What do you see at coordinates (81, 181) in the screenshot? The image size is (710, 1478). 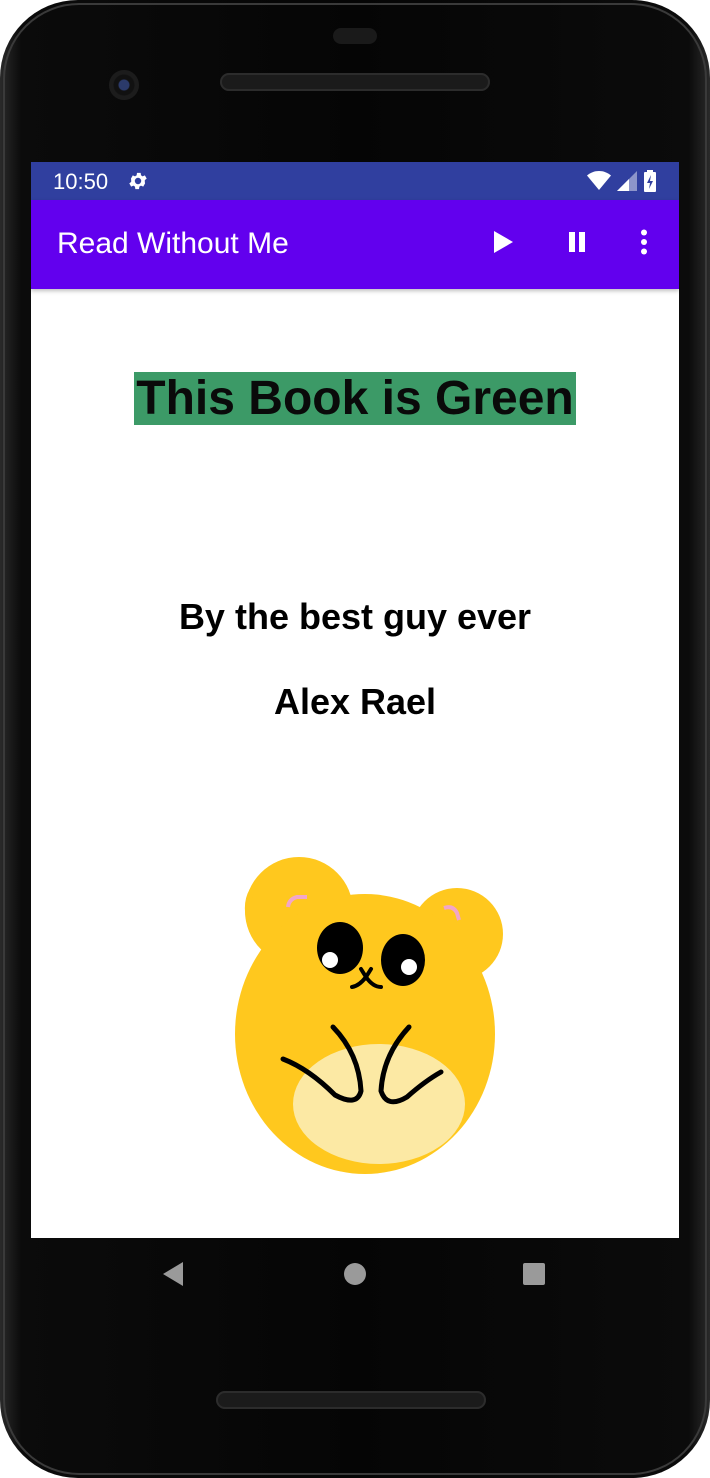 I see `status-time: 10:50` at bounding box center [81, 181].